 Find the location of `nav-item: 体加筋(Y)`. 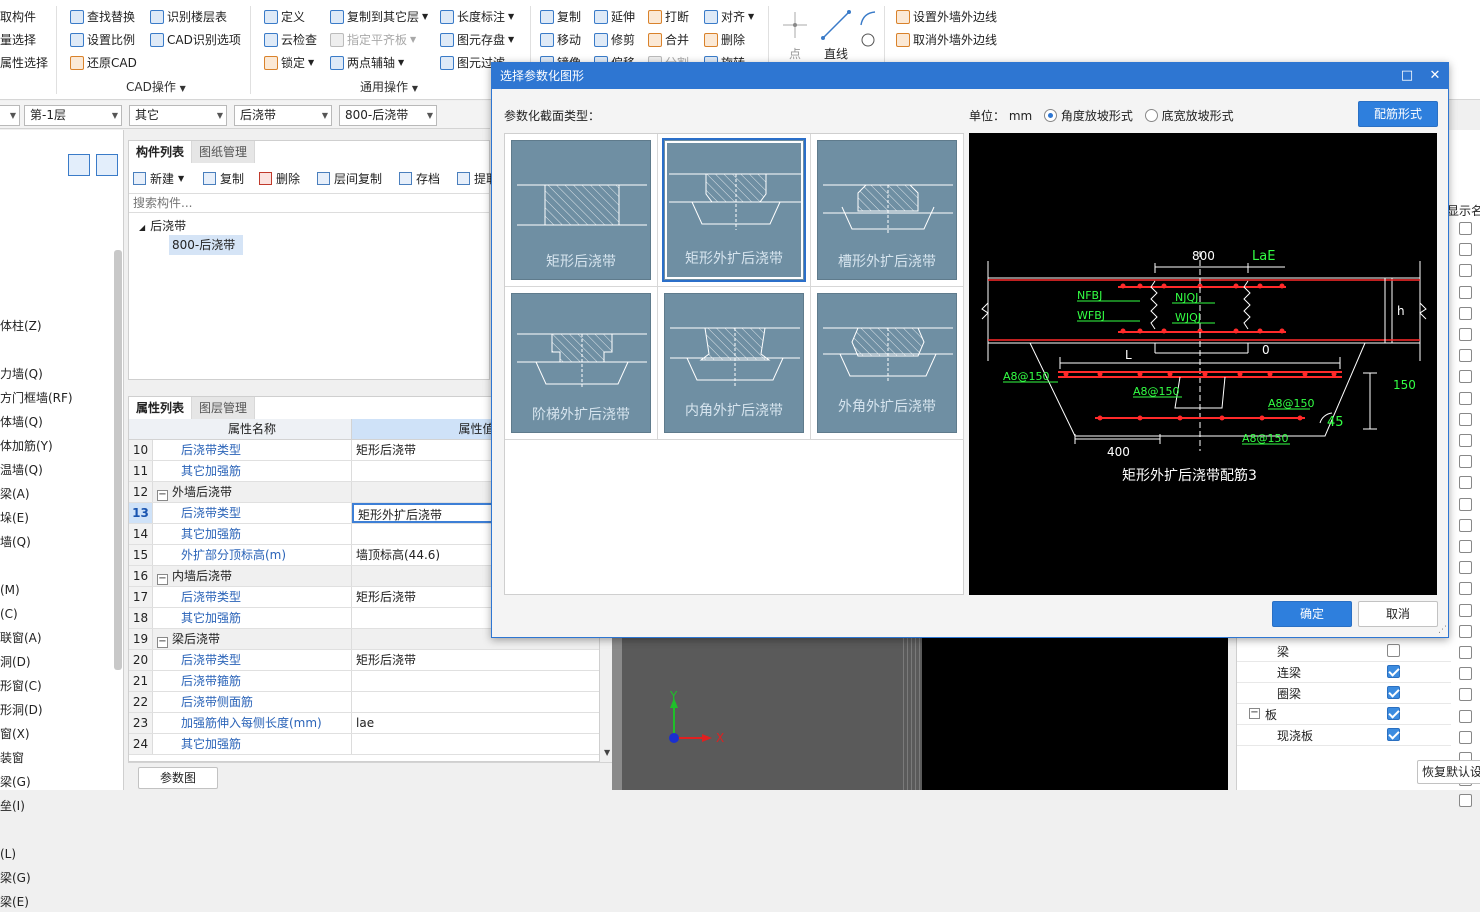

nav-item: 体加筋(Y) is located at coordinates (26, 446).